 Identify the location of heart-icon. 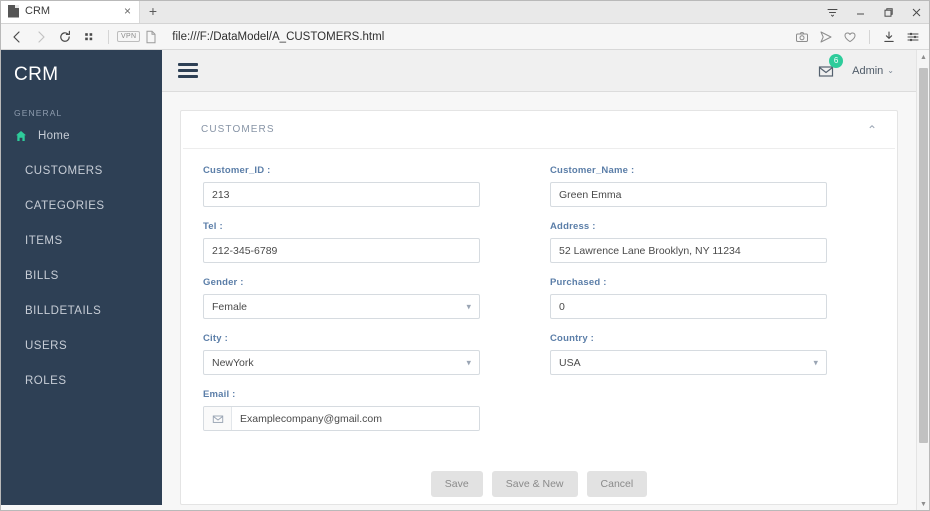
(850, 37).